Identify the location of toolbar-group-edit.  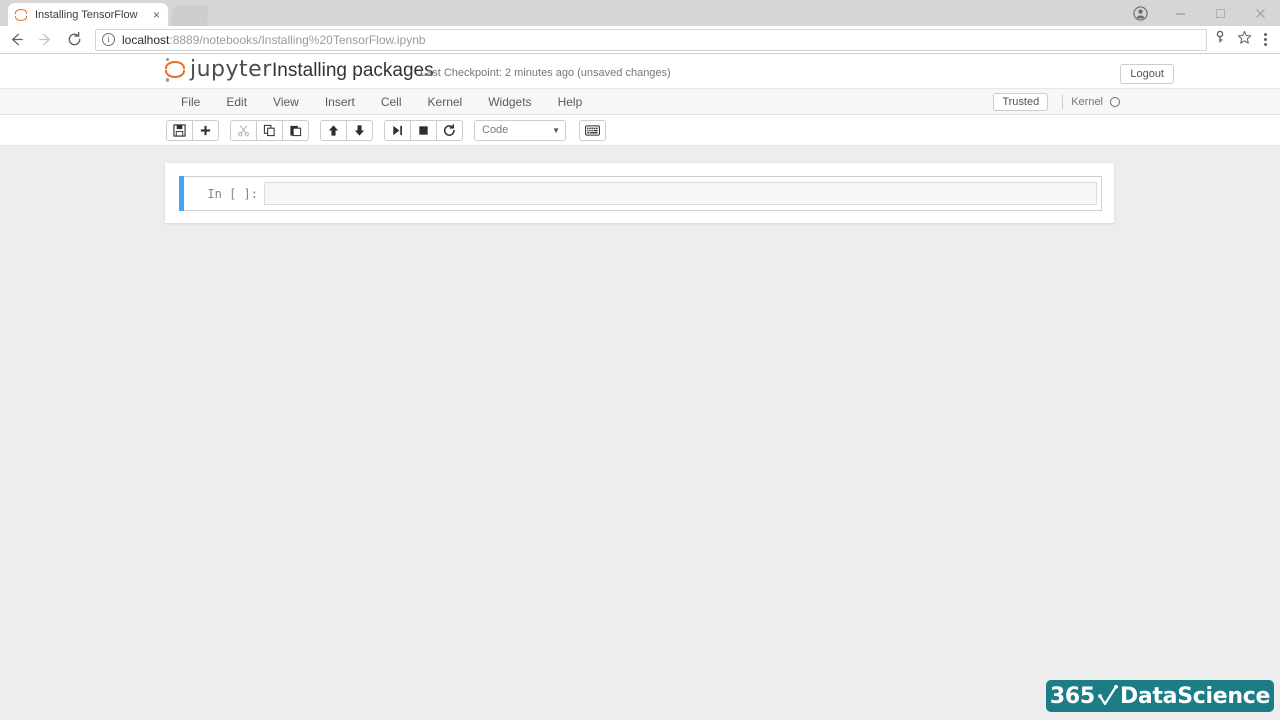
(269, 130).